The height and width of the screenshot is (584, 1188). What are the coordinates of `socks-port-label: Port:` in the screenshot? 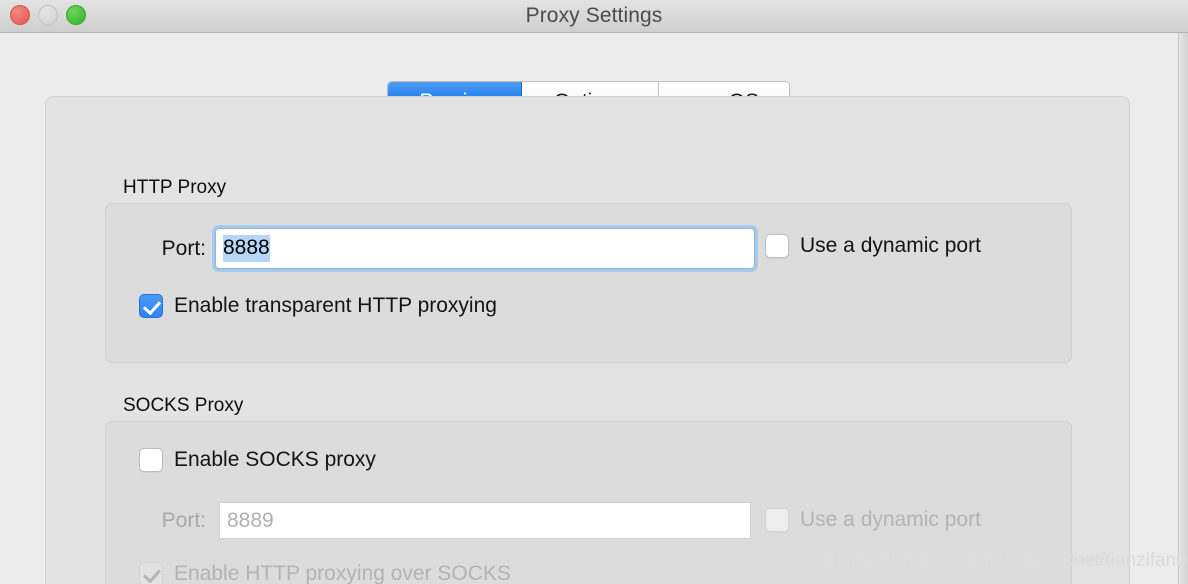 It's located at (183, 520).